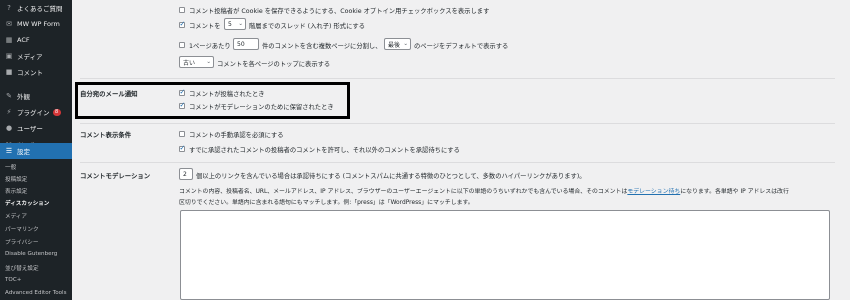 The height and width of the screenshot is (300, 850). I want to click on cookie-optin-checkbox, so click(182, 10).